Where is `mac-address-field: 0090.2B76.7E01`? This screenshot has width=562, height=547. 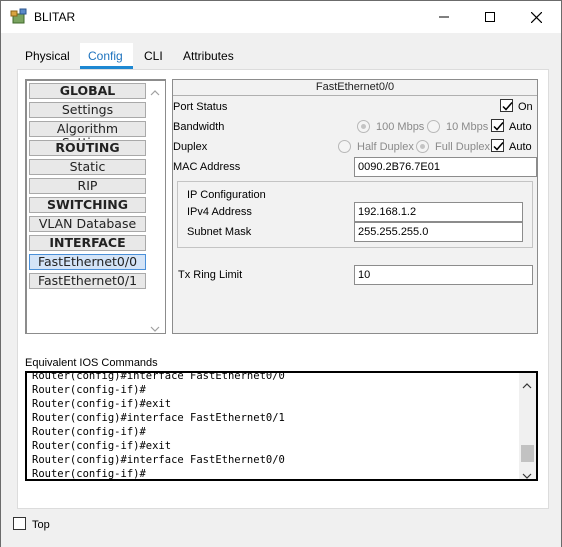 mac-address-field: 0090.2B76.7E01 is located at coordinates (445, 167).